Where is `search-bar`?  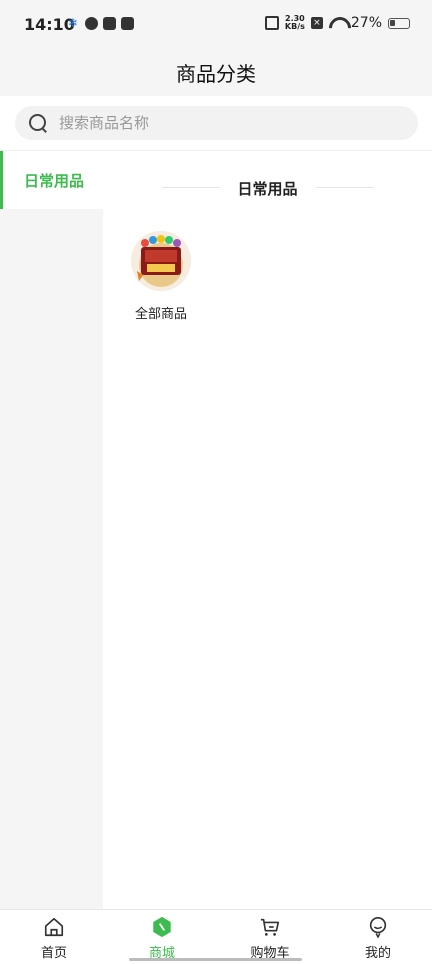
search-bar is located at coordinates (216, 123).